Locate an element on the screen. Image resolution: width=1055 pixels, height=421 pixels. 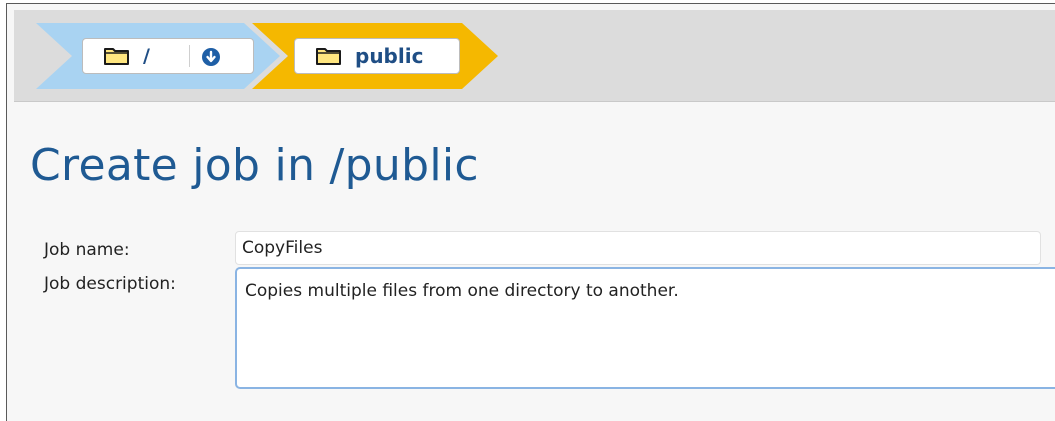
job-name-label: Job name: is located at coordinates (87, 250).